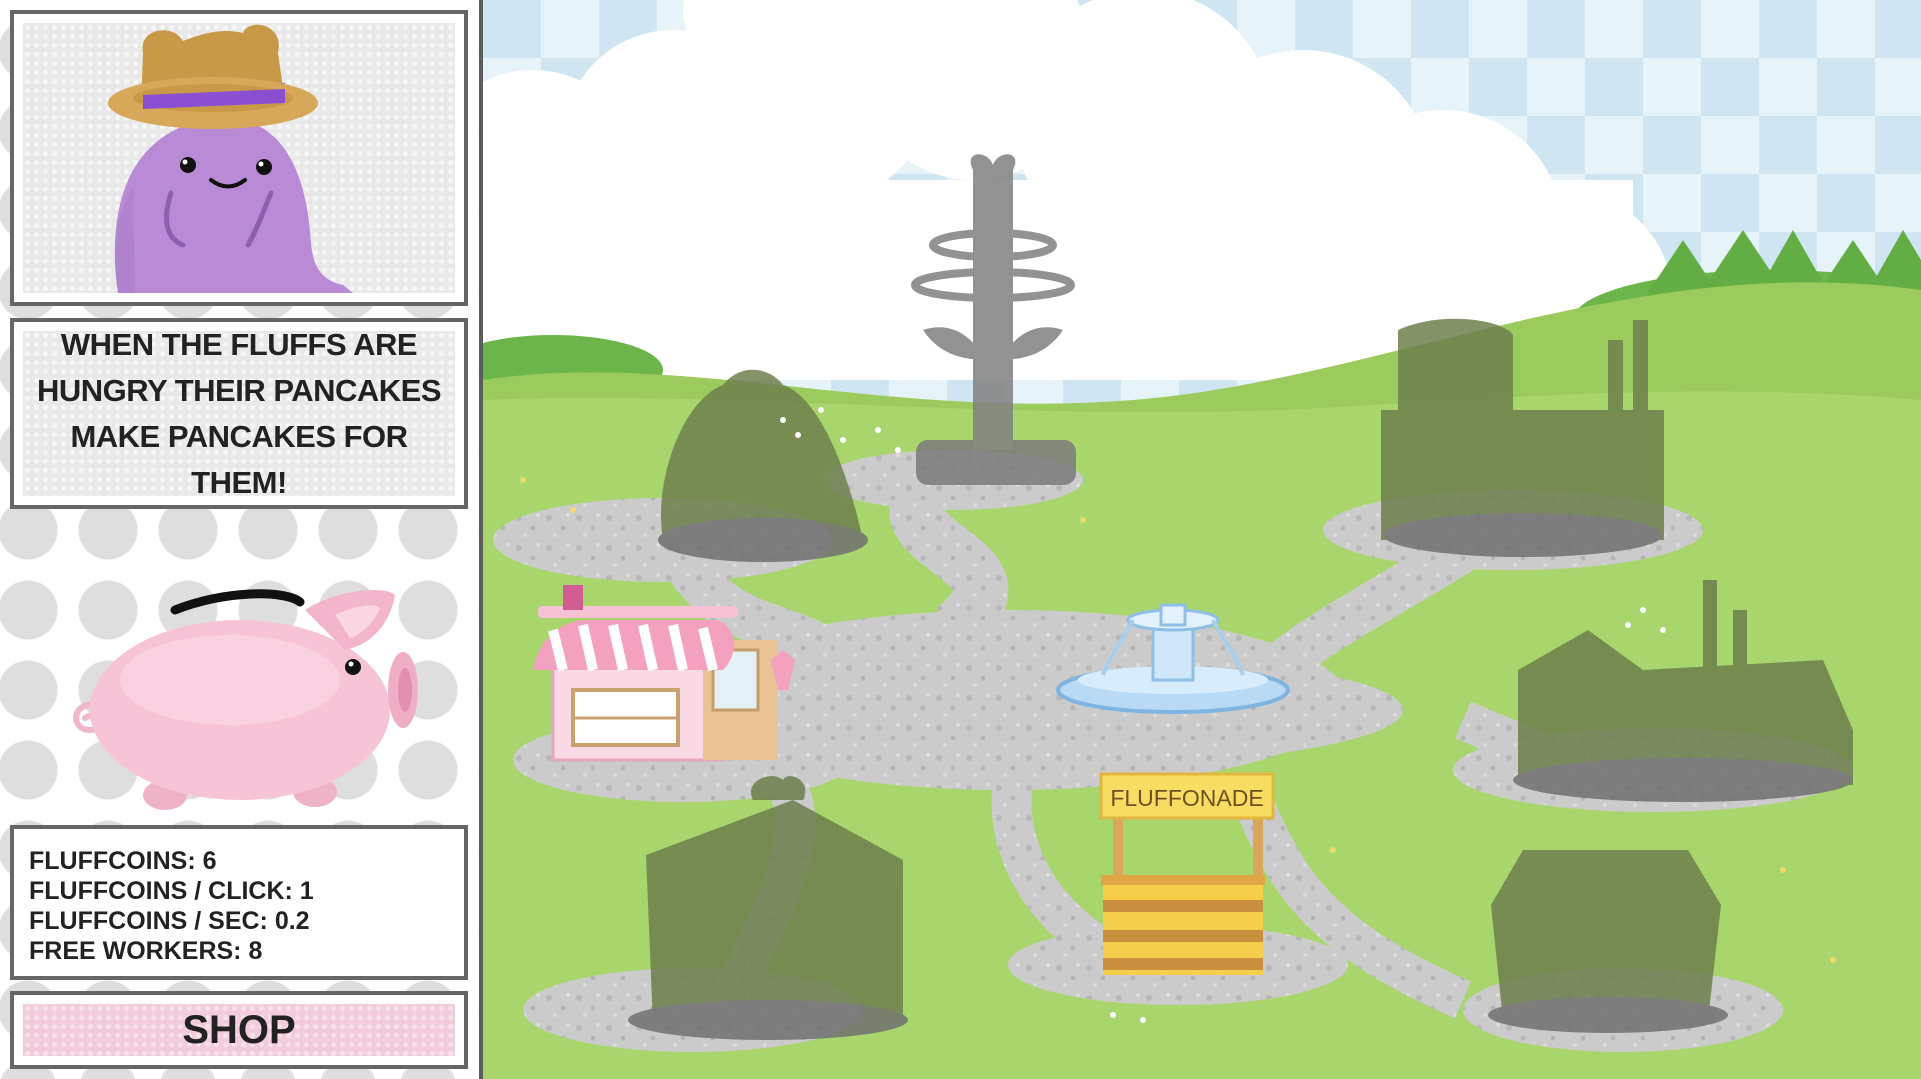 The width and height of the screenshot is (1921, 1079). I want to click on portrait-background, so click(239, 158).